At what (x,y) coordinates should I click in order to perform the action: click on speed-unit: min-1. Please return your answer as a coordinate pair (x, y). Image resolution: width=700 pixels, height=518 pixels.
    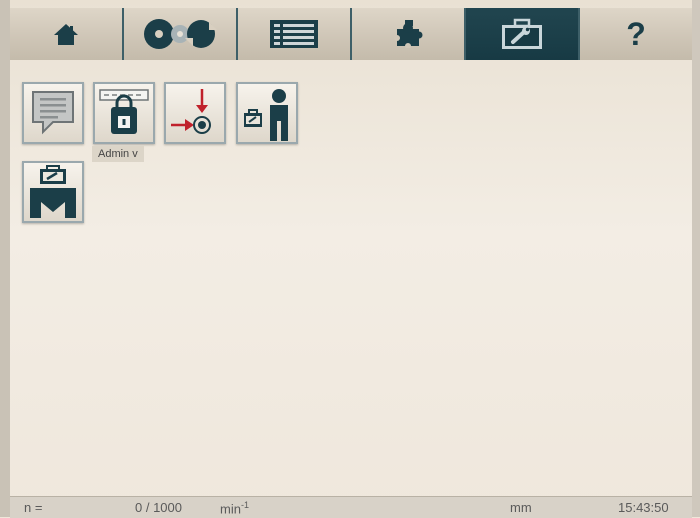
    Looking at the image, I should click on (234, 508).